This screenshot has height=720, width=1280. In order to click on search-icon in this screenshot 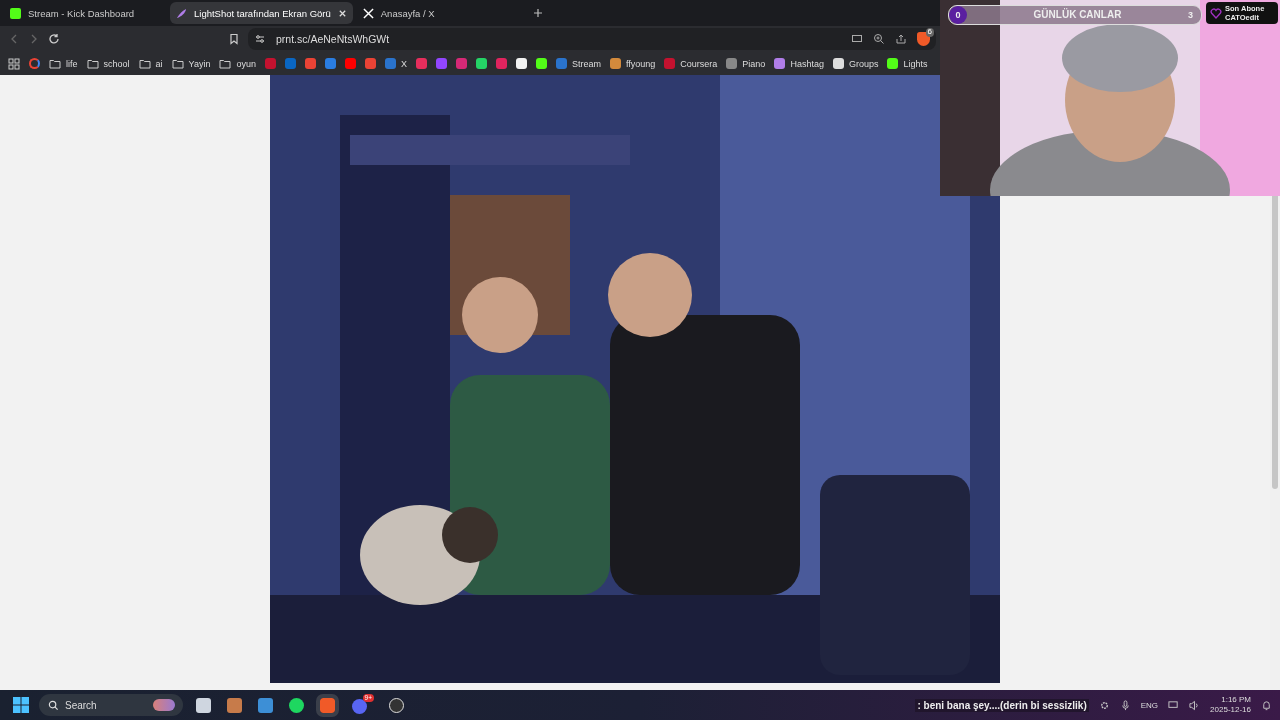, I will do `click(53, 705)`.